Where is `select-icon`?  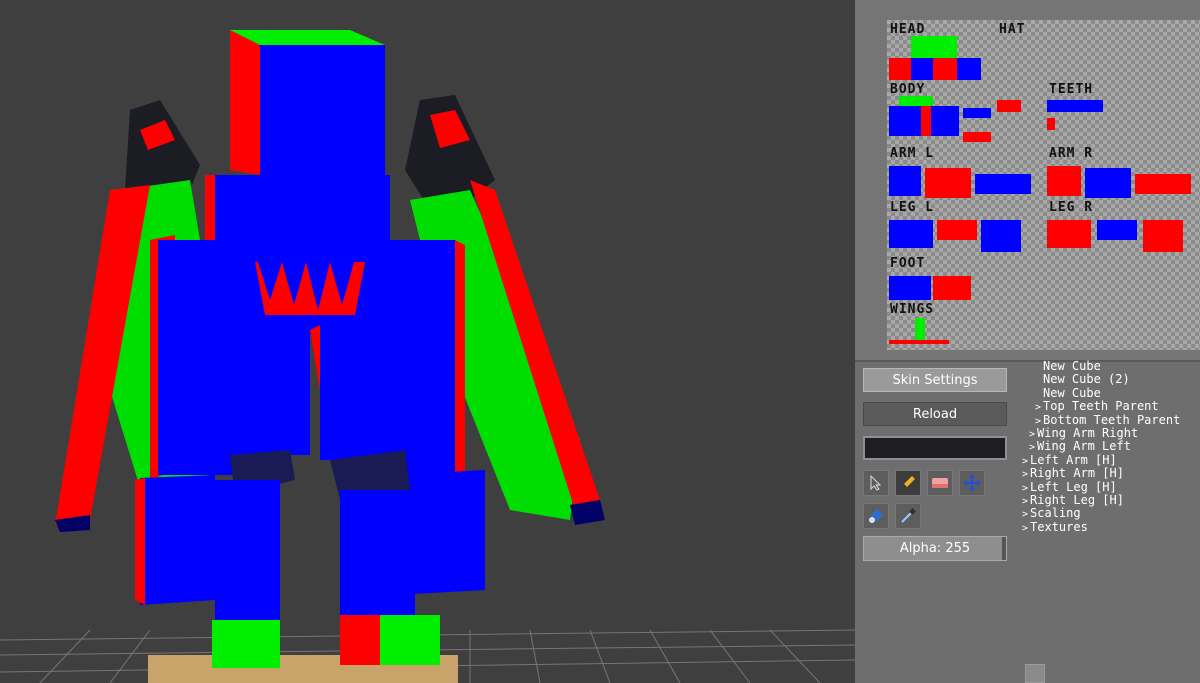 select-icon is located at coordinates (876, 483).